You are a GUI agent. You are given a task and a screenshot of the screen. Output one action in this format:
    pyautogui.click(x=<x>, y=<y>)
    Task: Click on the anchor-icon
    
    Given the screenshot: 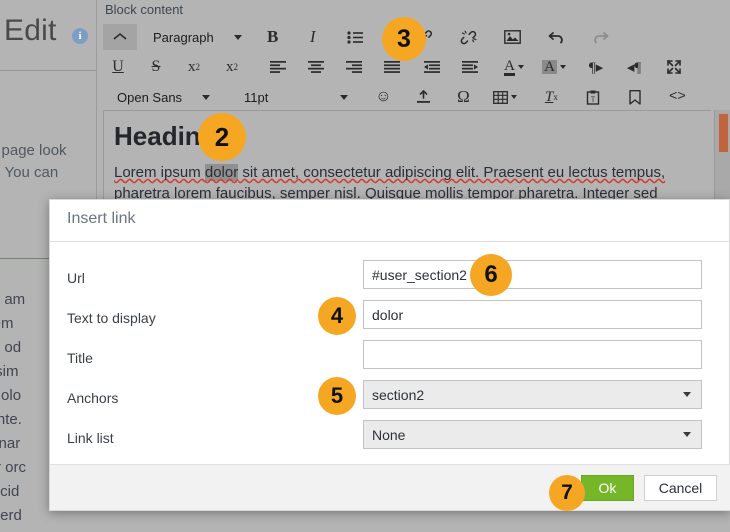 What is the action you would take?
    pyautogui.click(x=635, y=97)
    